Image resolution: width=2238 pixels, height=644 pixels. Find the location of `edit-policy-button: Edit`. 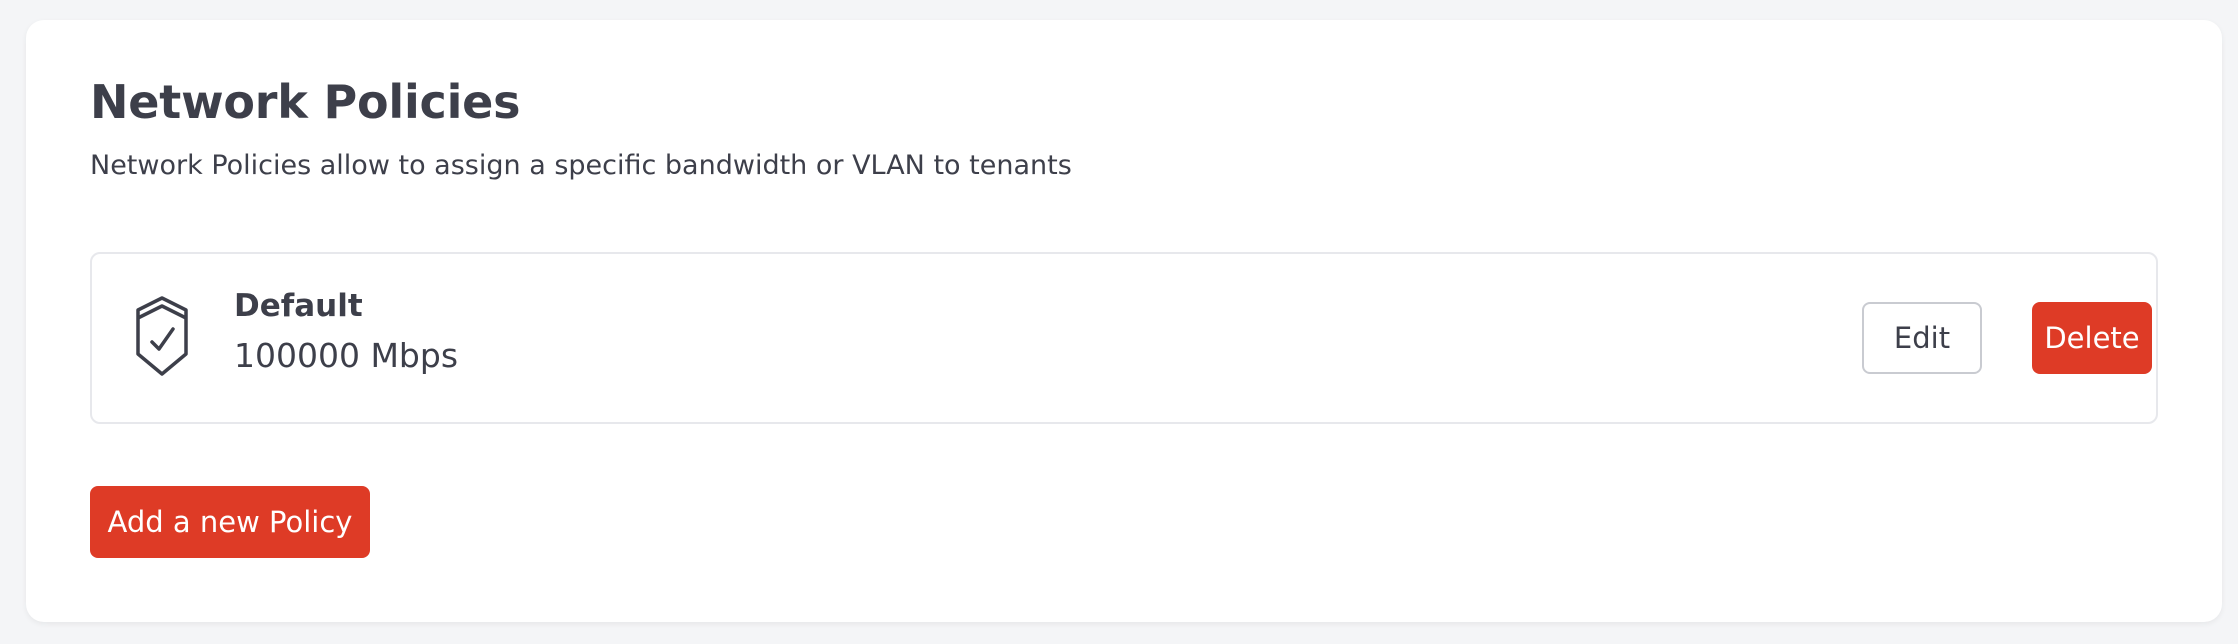

edit-policy-button: Edit is located at coordinates (1922, 338).